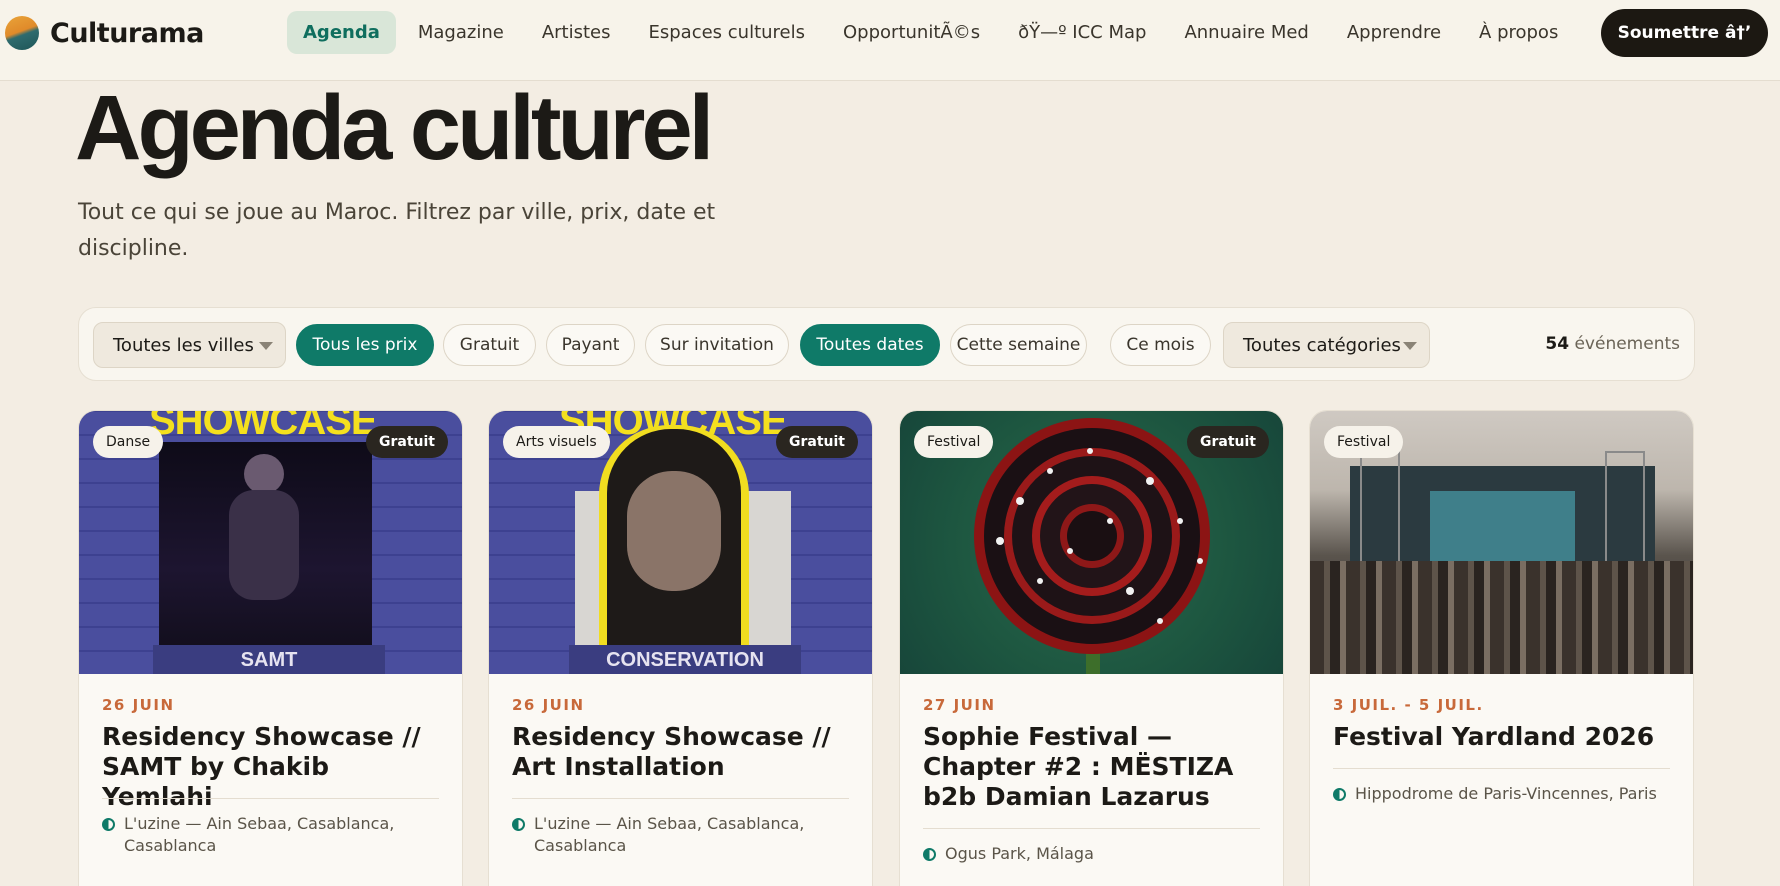 Image resolution: width=1780 pixels, height=886 pixels. I want to click on brand-logo: Culturama, so click(104, 33).